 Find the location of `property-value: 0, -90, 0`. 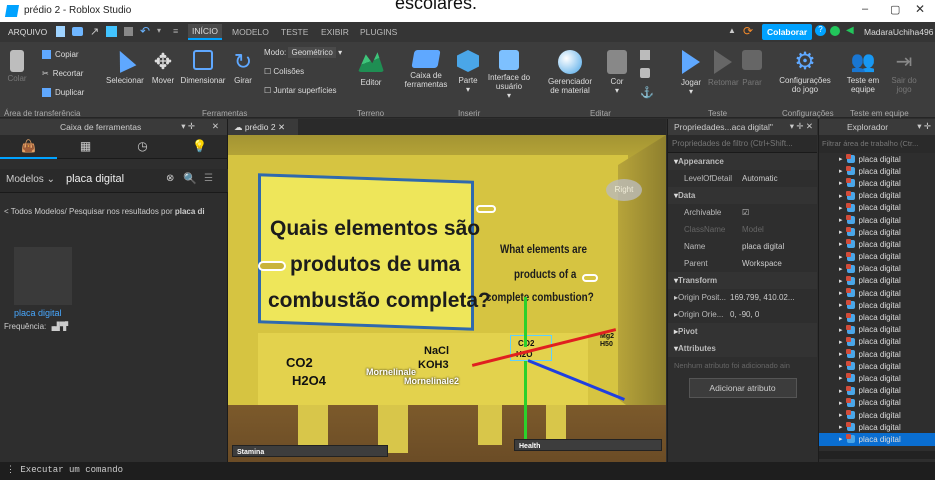

property-value: 0, -90, 0 is located at coordinates (744, 314).